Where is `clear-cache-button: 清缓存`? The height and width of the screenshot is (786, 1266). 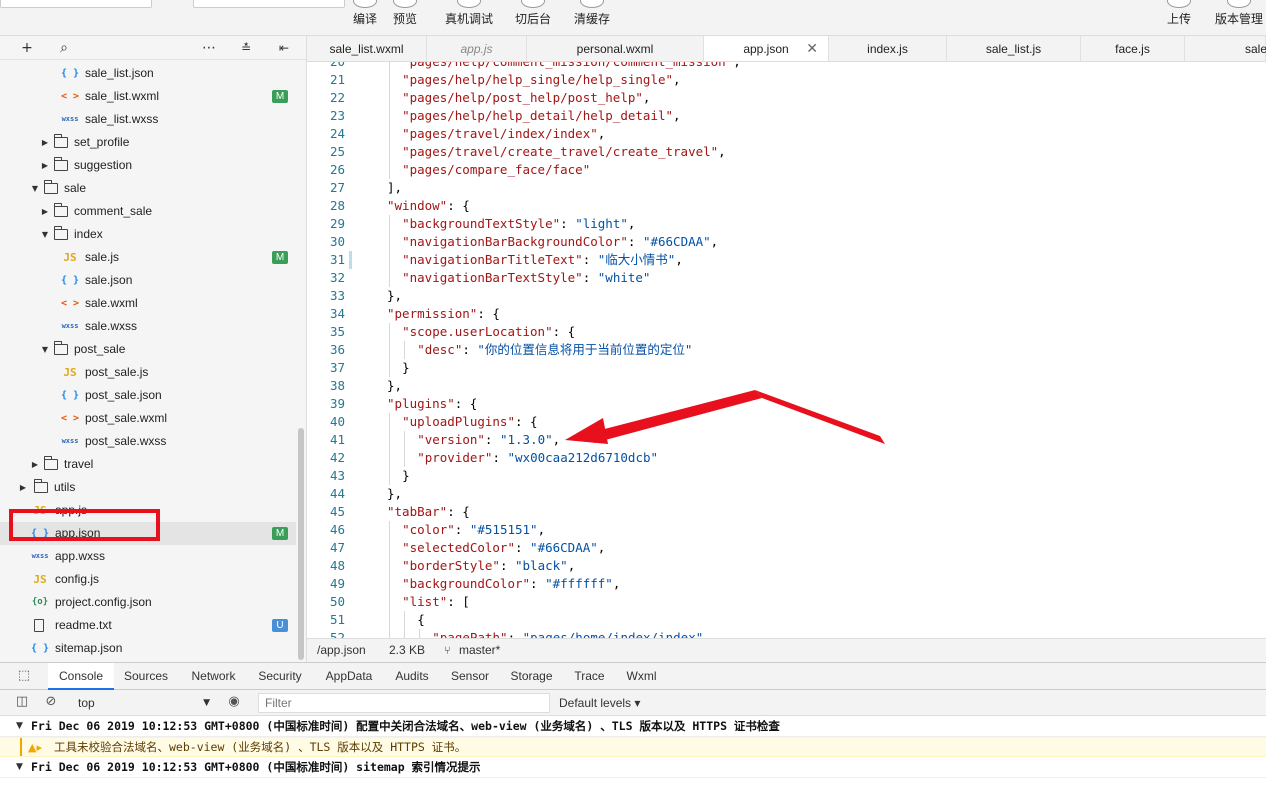
clear-cache-button: 清缓存 is located at coordinates (592, 17).